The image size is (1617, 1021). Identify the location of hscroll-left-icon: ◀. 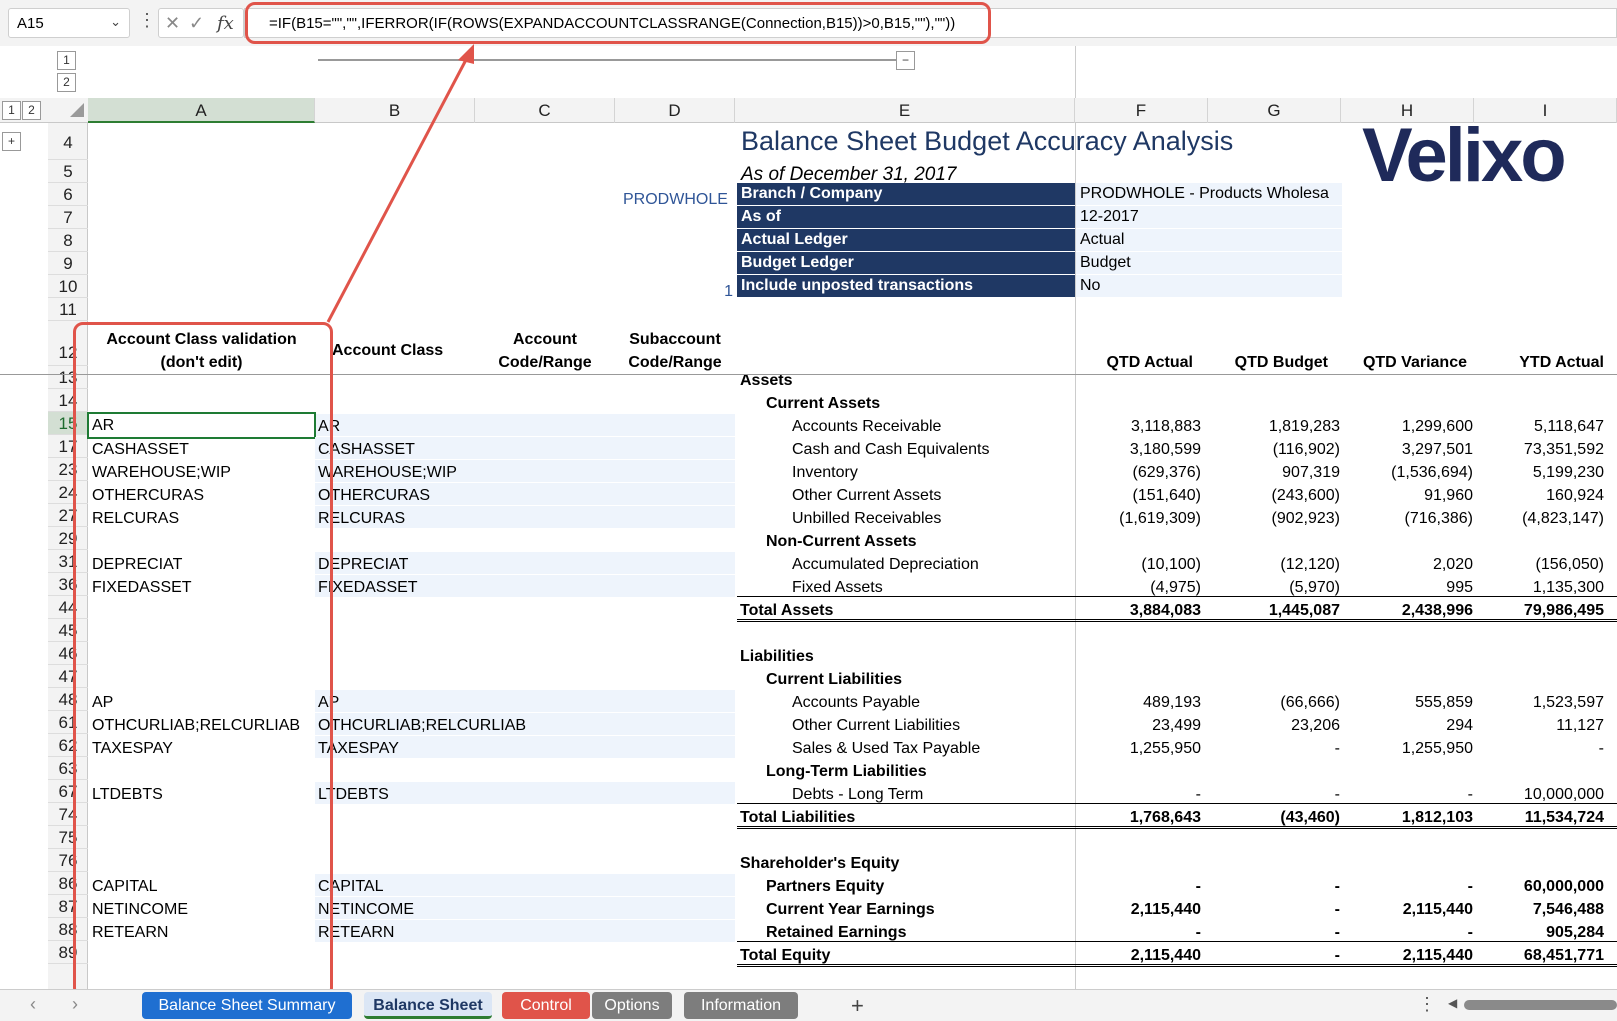
(1452, 1003).